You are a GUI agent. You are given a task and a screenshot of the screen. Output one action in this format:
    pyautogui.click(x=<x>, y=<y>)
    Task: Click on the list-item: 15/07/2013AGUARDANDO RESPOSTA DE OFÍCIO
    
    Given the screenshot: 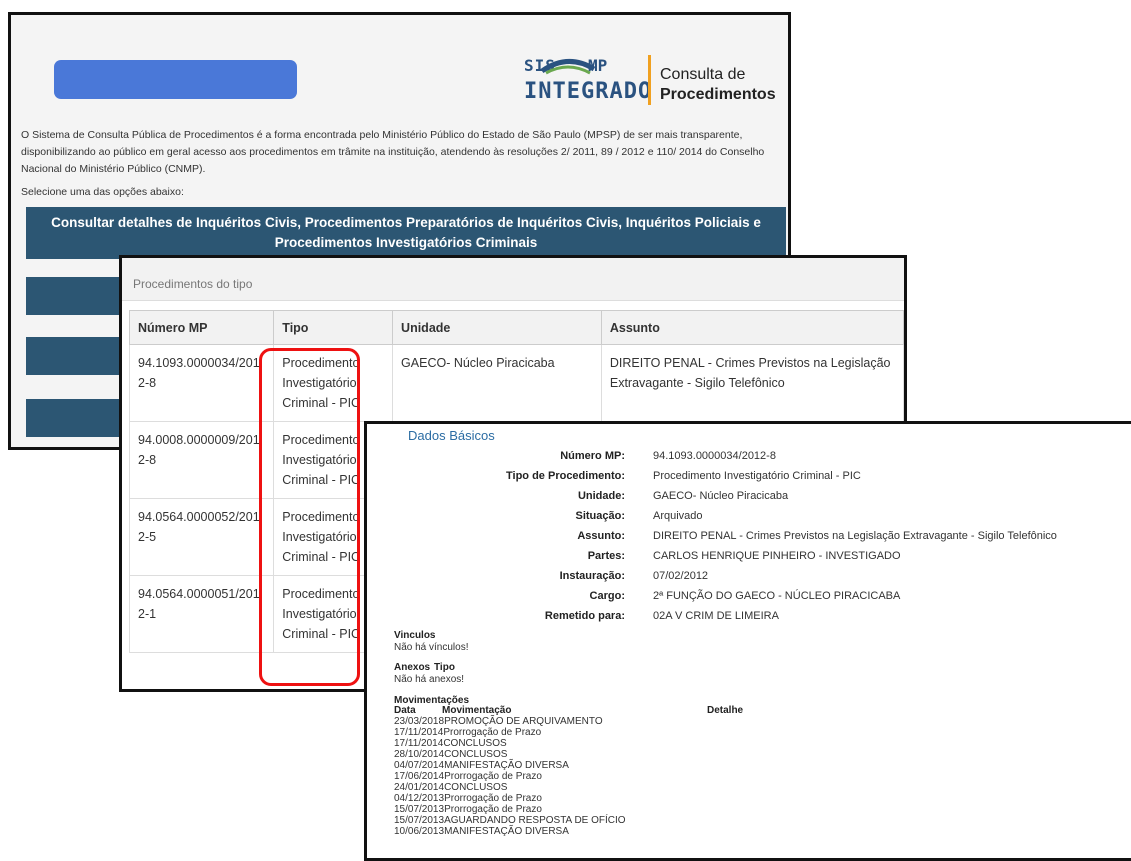 What is the action you would take?
    pyautogui.click(x=510, y=820)
    